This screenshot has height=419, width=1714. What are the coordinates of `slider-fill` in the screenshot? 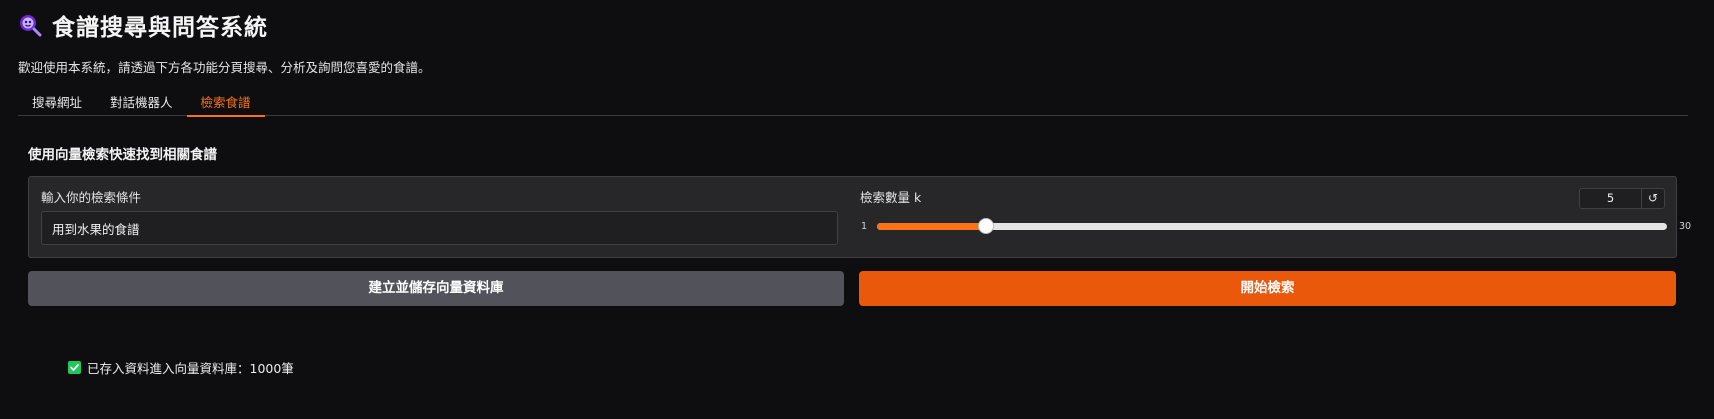 It's located at (931, 226).